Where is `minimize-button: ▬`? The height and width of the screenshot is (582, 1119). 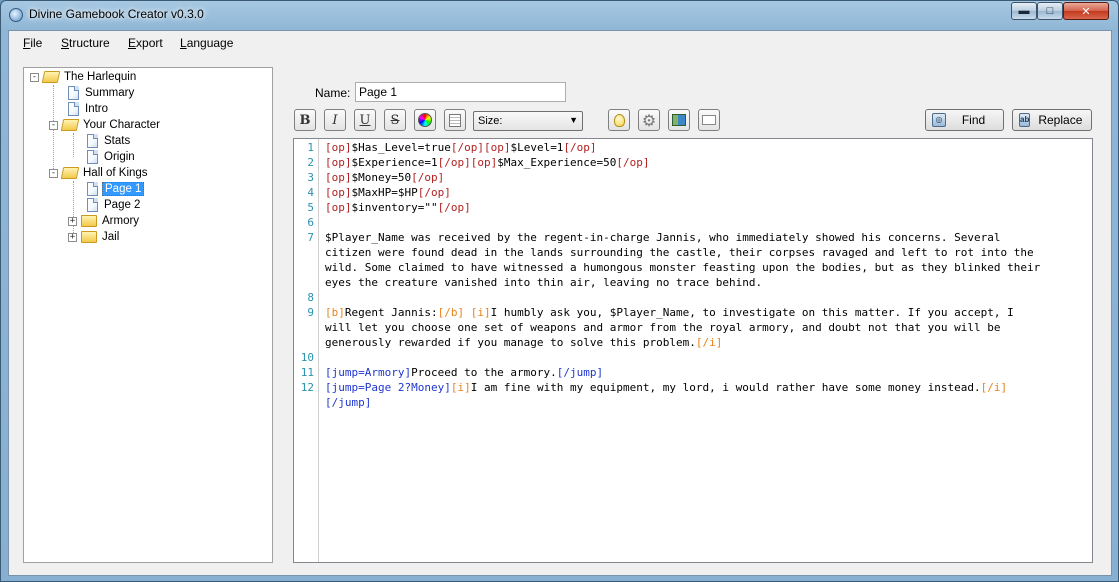 minimize-button: ▬ is located at coordinates (1024, 11).